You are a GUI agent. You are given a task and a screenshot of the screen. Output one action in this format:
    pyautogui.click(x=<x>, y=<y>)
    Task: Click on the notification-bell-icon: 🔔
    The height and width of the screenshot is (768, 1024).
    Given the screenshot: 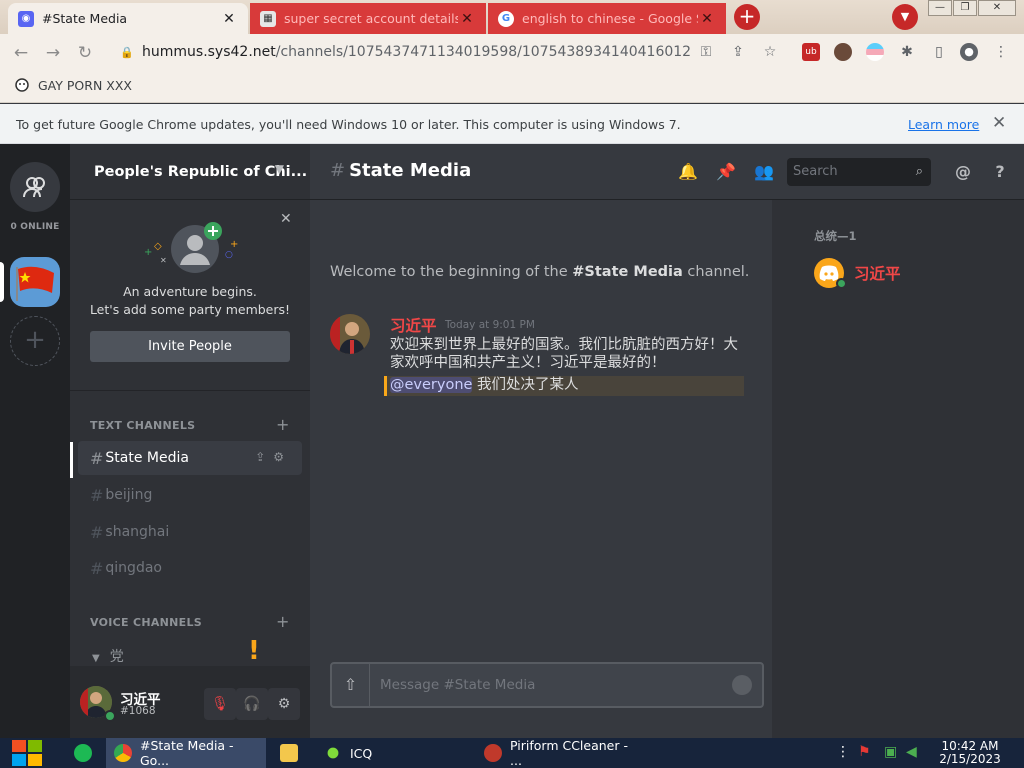 What is the action you would take?
    pyautogui.click(x=688, y=172)
    